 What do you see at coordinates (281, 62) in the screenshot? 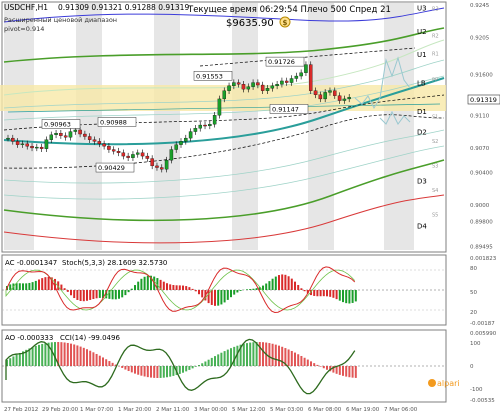
I see `price-annotation: 0.91726` at bounding box center [281, 62].